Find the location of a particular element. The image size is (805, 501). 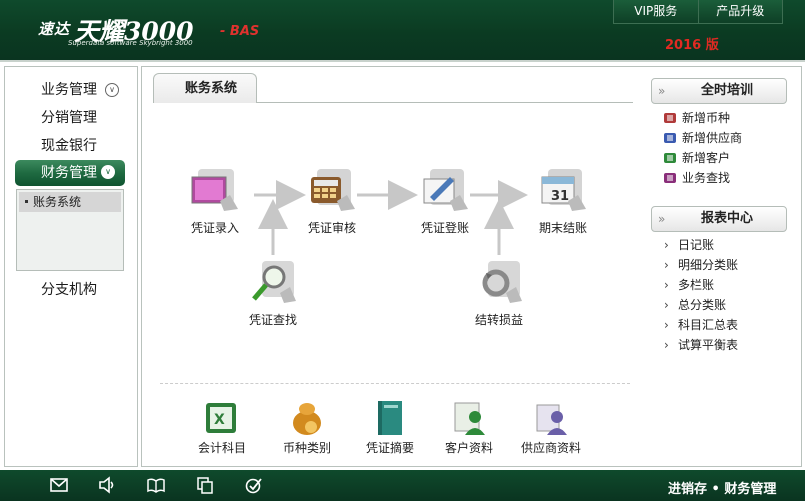

report-label: 试算平衡表 is located at coordinates (708, 345).